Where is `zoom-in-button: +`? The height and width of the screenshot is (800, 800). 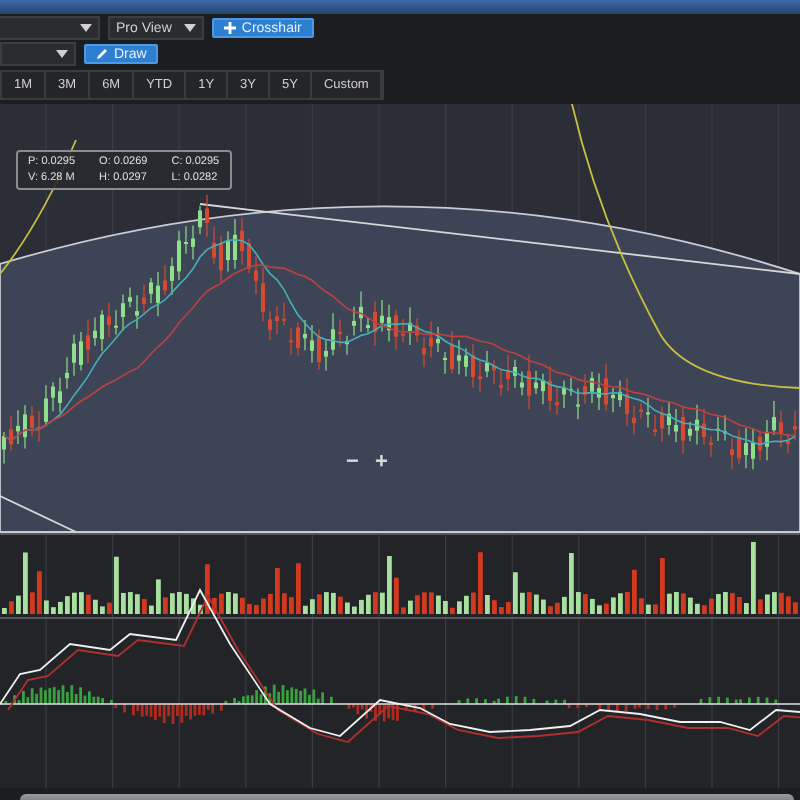
zoom-in-button: + is located at coordinates (381, 462).